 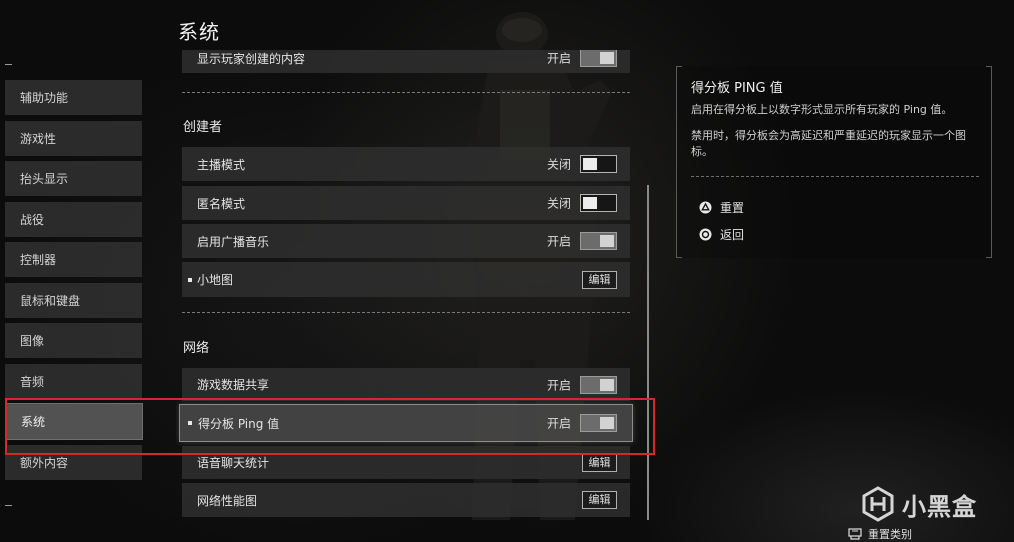 I want to click on sub-menu-bullet-icon, so click(x=190, y=279).